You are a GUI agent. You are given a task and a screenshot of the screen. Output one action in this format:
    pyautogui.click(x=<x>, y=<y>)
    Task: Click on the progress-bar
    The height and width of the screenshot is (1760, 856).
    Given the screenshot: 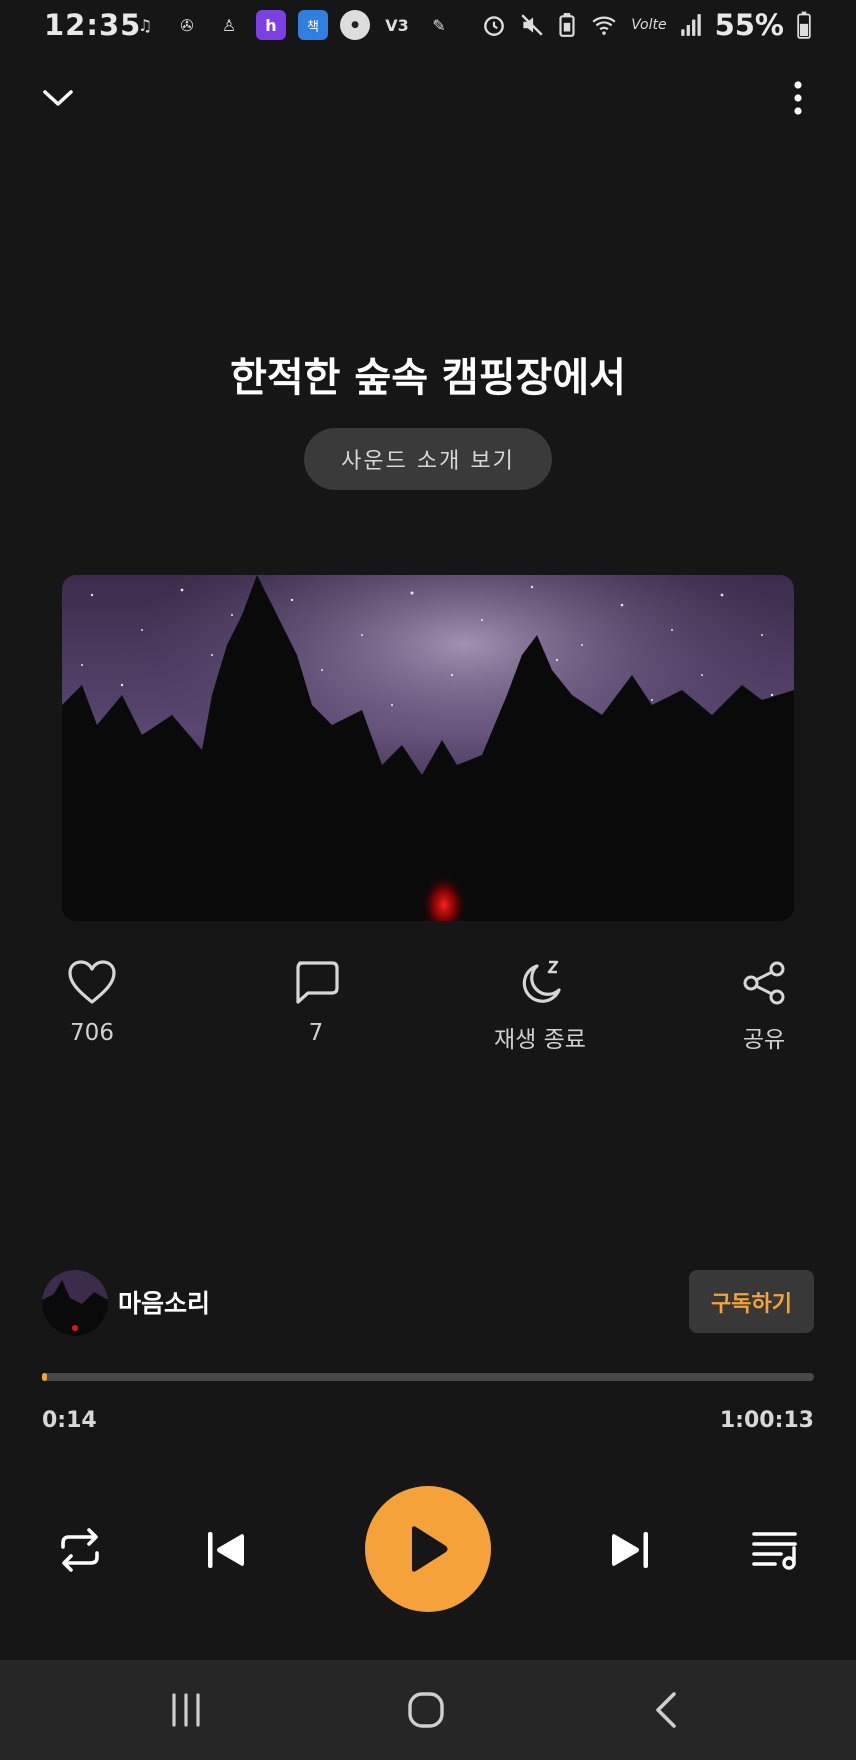 What is the action you would take?
    pyautogui.click(x=428, y=1377)
    